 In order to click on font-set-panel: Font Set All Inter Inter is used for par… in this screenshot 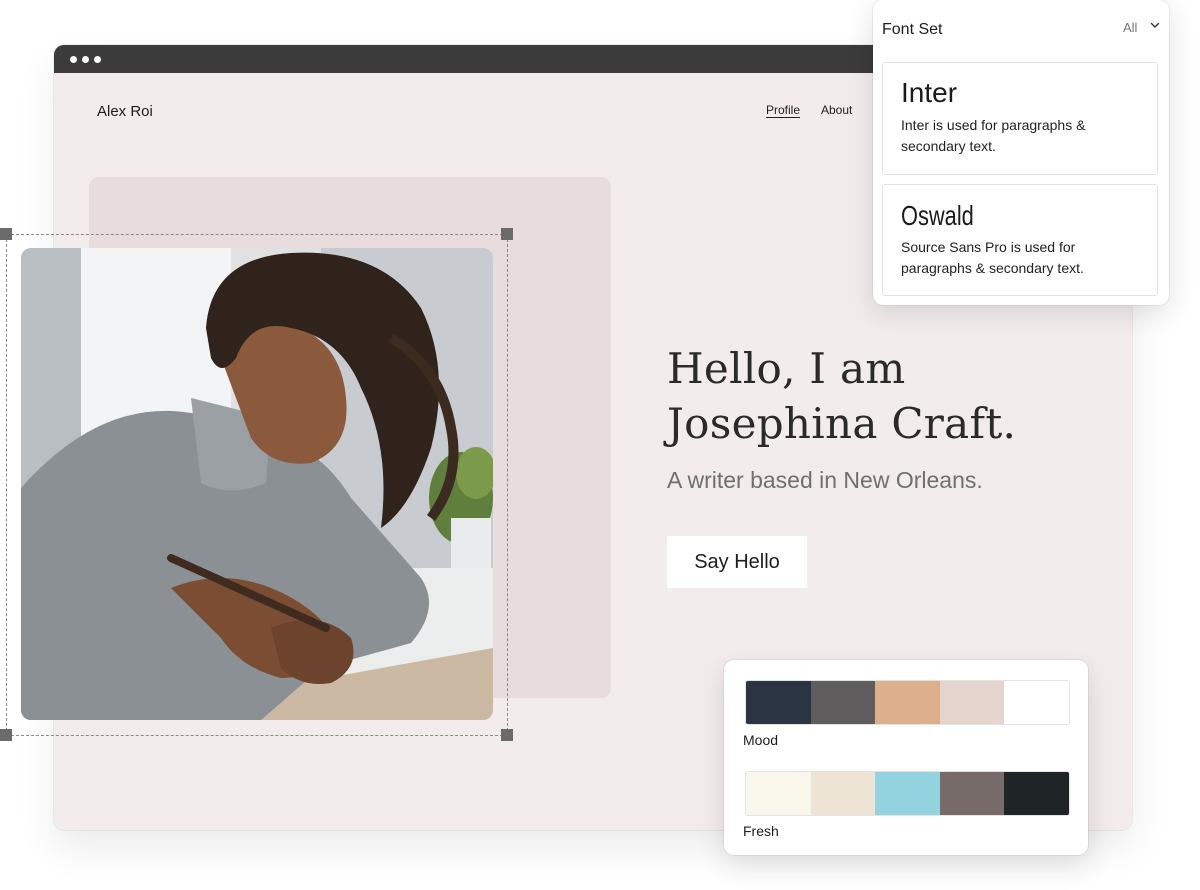, I will do `click(1021, 152)`.